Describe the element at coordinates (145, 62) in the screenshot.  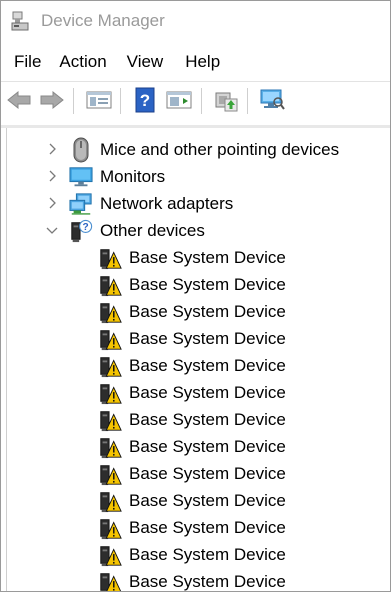
I see `menu-view: View` at that location.